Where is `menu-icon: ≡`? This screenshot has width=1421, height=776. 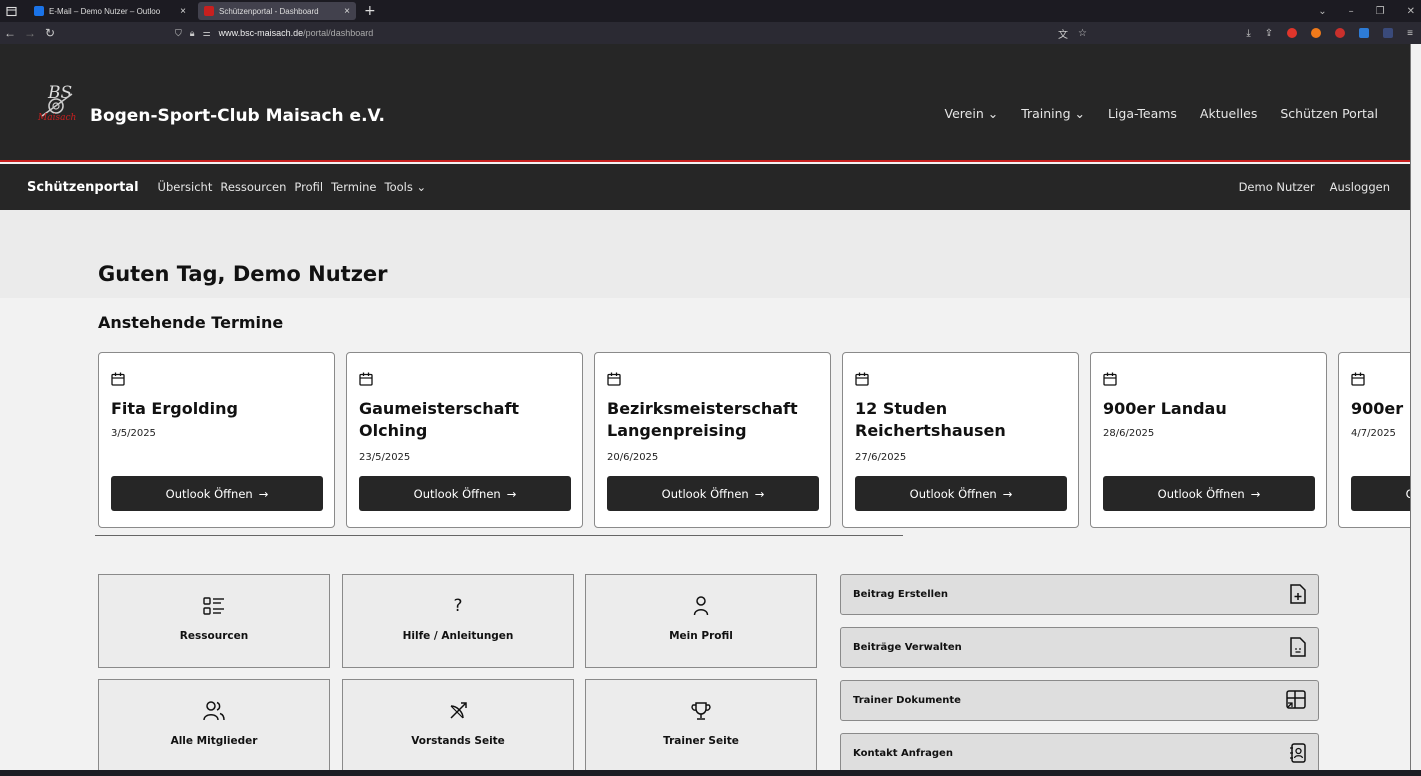 menu-icon: ≡ is located at coordinates (1410, 33).